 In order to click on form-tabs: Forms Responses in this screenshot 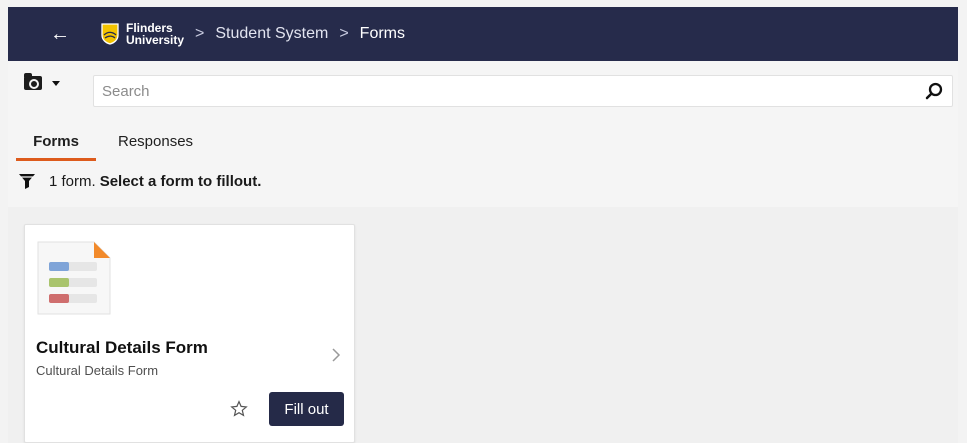, I will do `click(104, 145)`.